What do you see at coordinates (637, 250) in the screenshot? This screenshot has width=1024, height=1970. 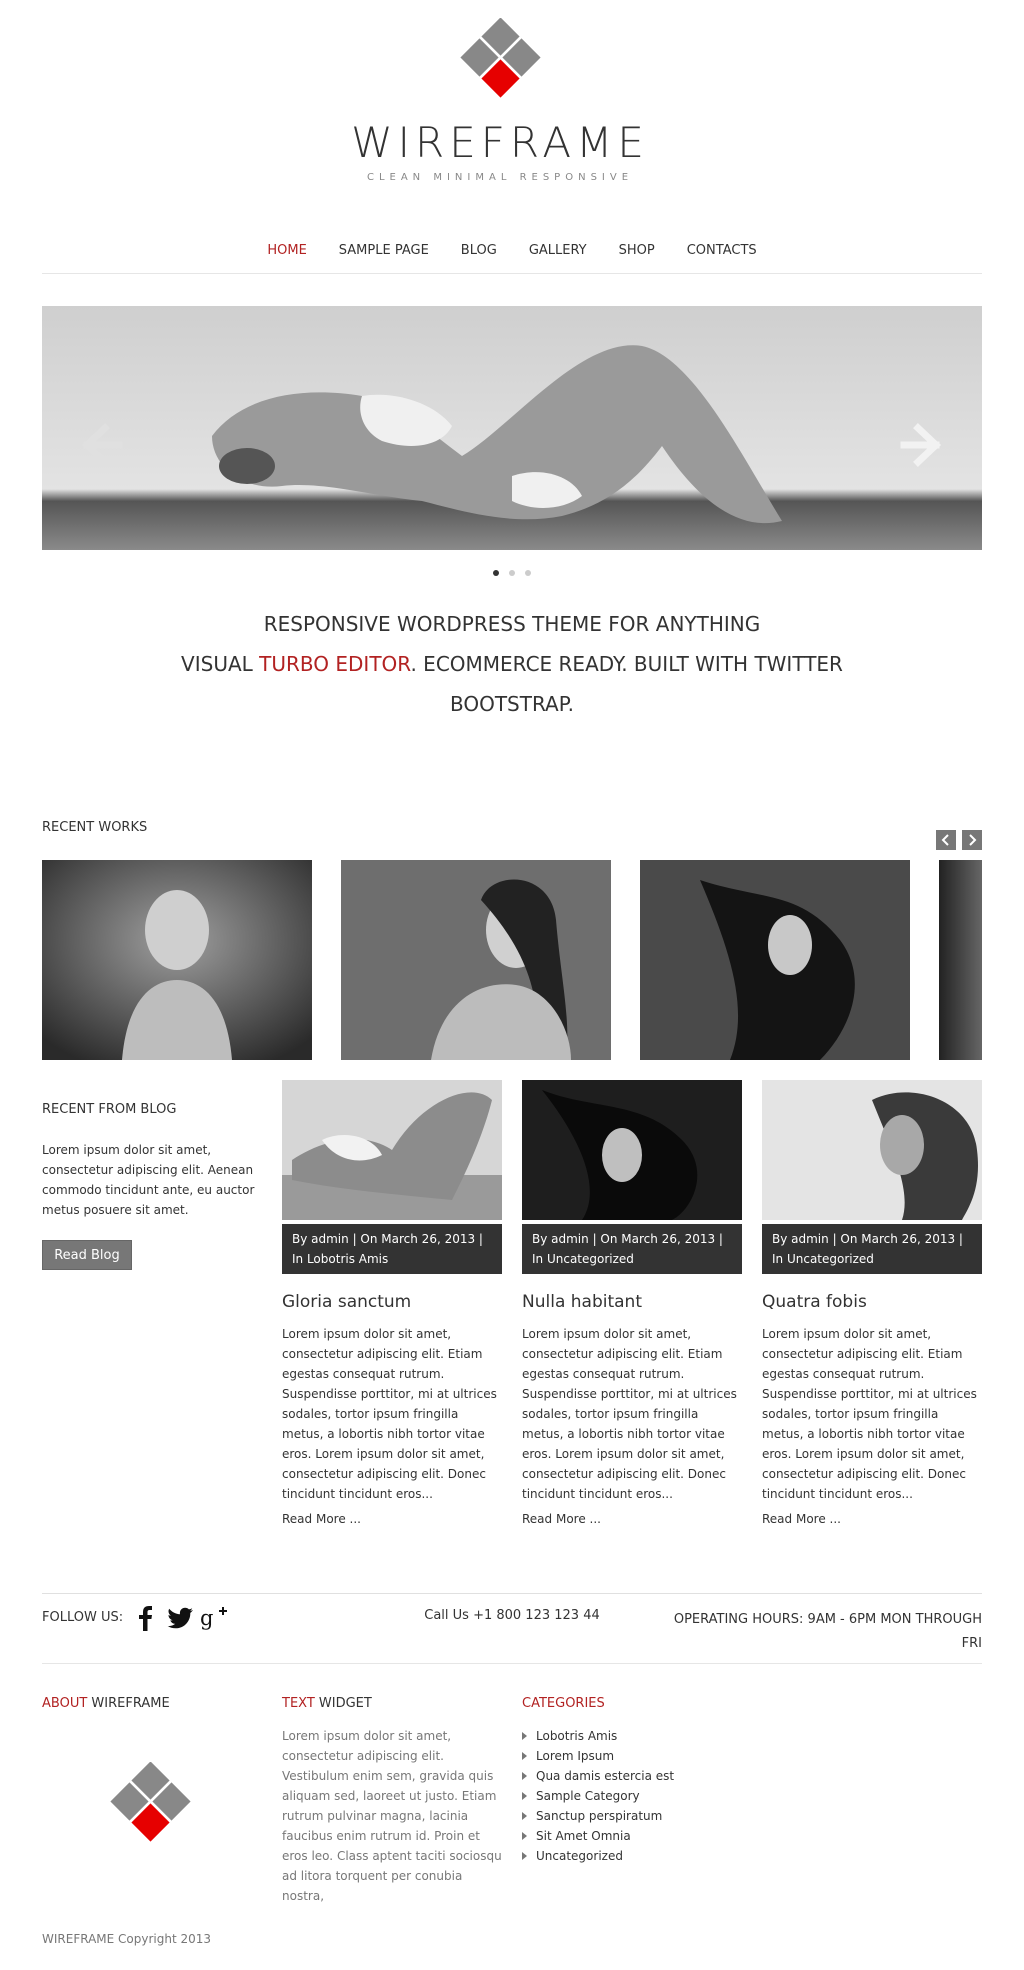 I see `nav-item-shop: SHOP` at bounding box center [637, 250].